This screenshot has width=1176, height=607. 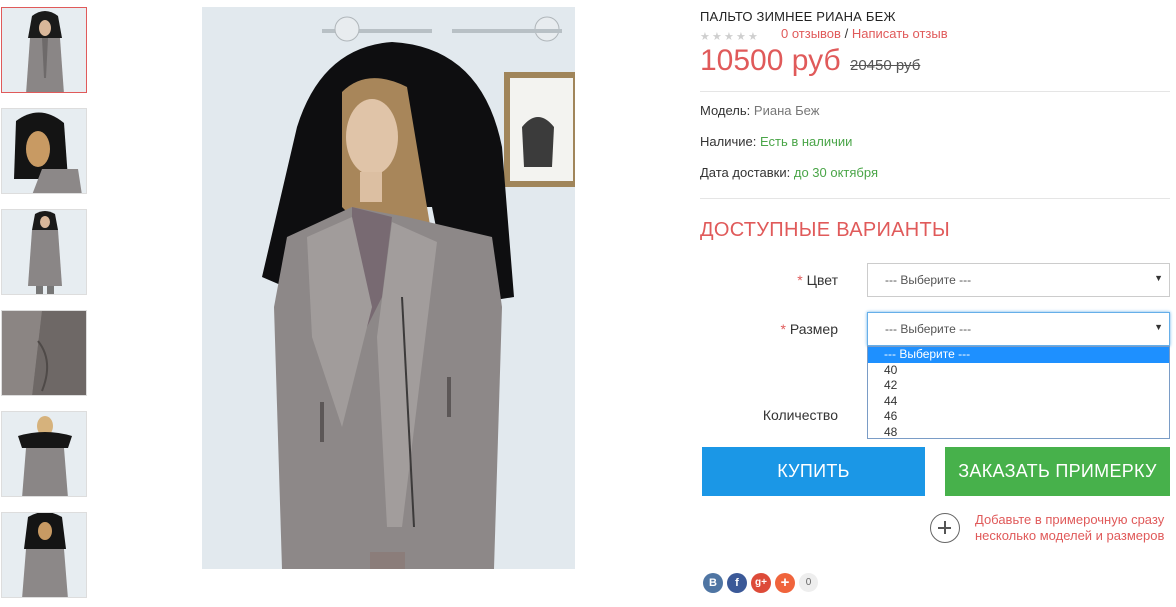 What do you see at coordinates (1057, 471) in the screenshot?
I see `order-fitting-button: ЗАКАЗАТЬ ПРИМЕРКУ` at bounding box center [1057, 471].